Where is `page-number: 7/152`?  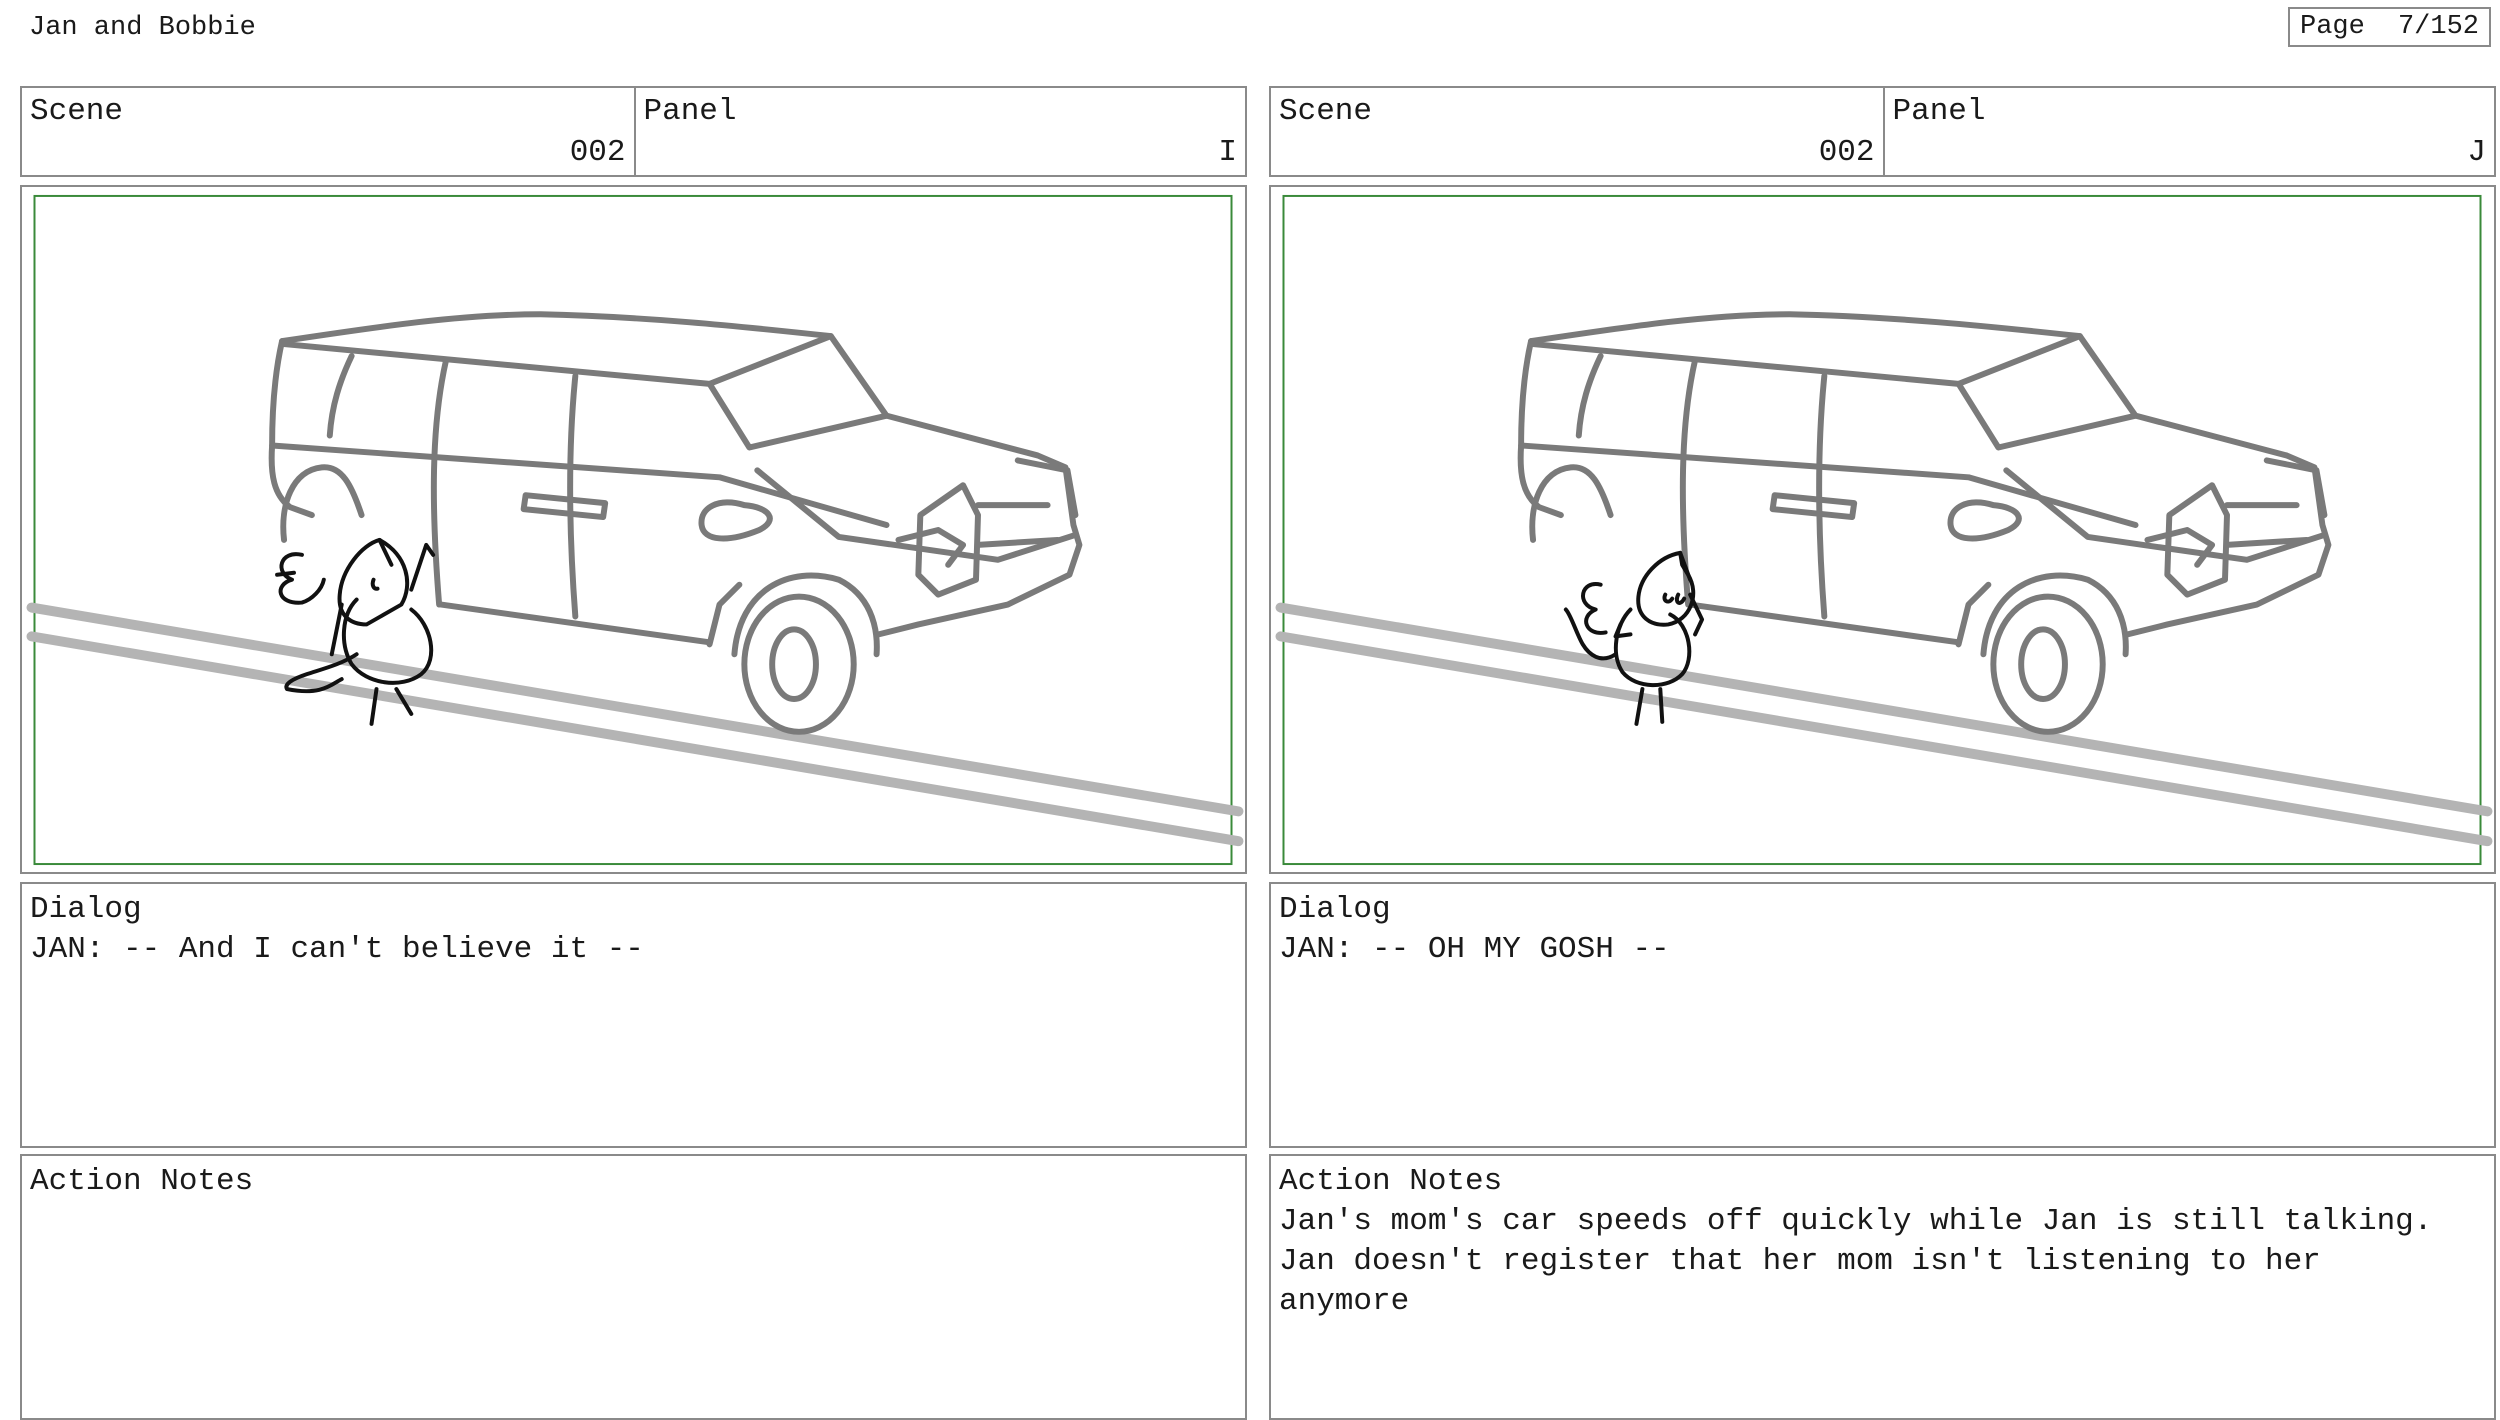 page-number: 7/152 is located at coordinates (2438, 27).